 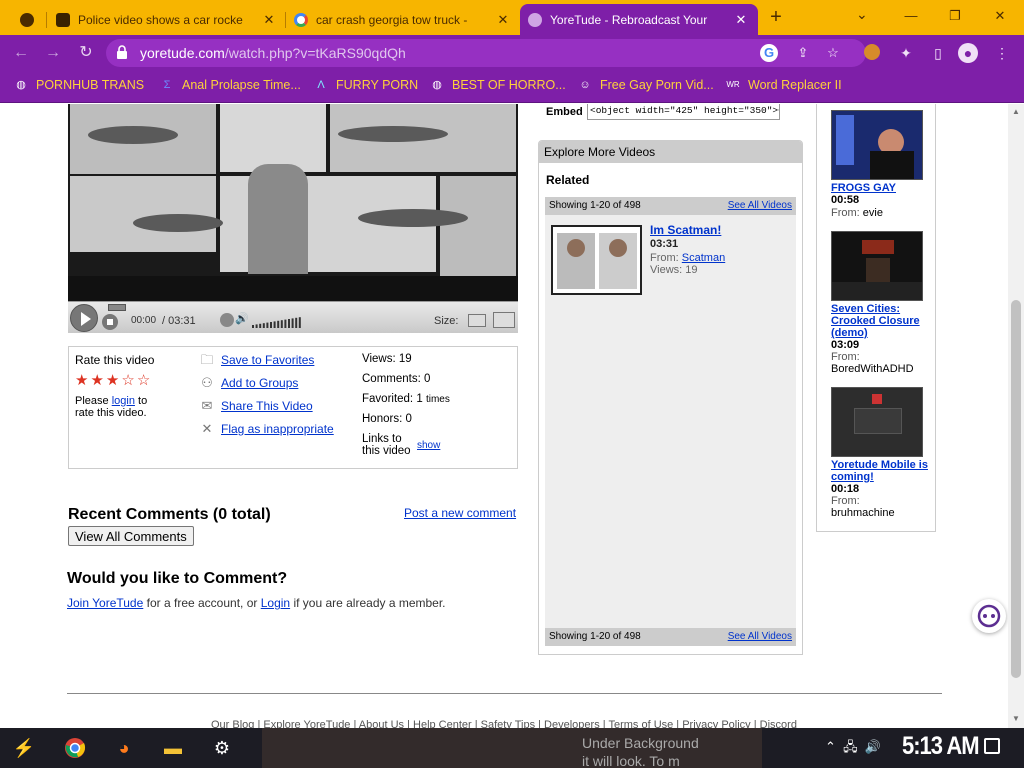 What do you see at coordinates (853, 749) in the screenshot?
I see `system-tray: ⌃ 🖧 🔊` at bounding box center [853, 749].